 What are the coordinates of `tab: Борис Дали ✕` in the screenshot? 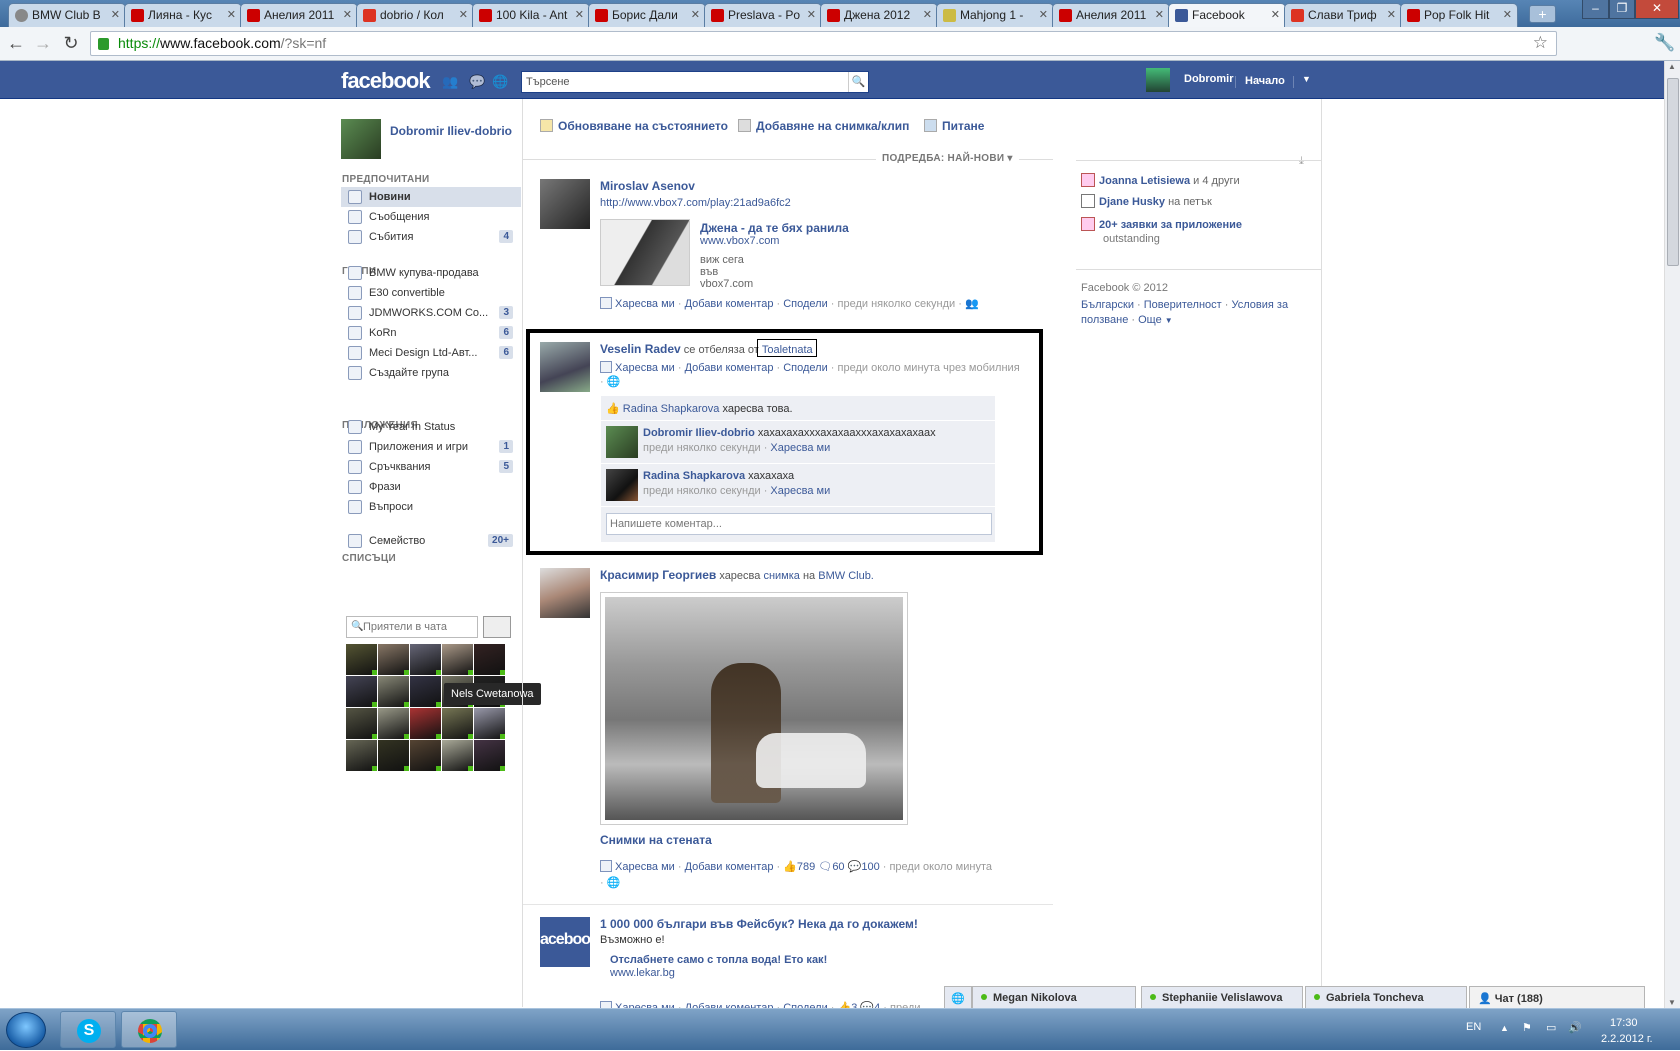 It's located at (647, 15).